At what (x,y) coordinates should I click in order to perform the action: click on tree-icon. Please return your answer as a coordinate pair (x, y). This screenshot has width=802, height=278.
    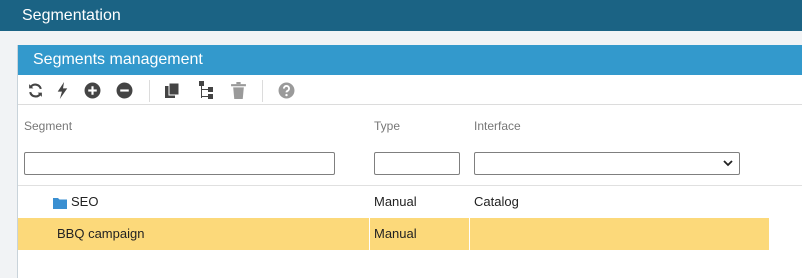
    Looking at the image, I should click on (206, 89).